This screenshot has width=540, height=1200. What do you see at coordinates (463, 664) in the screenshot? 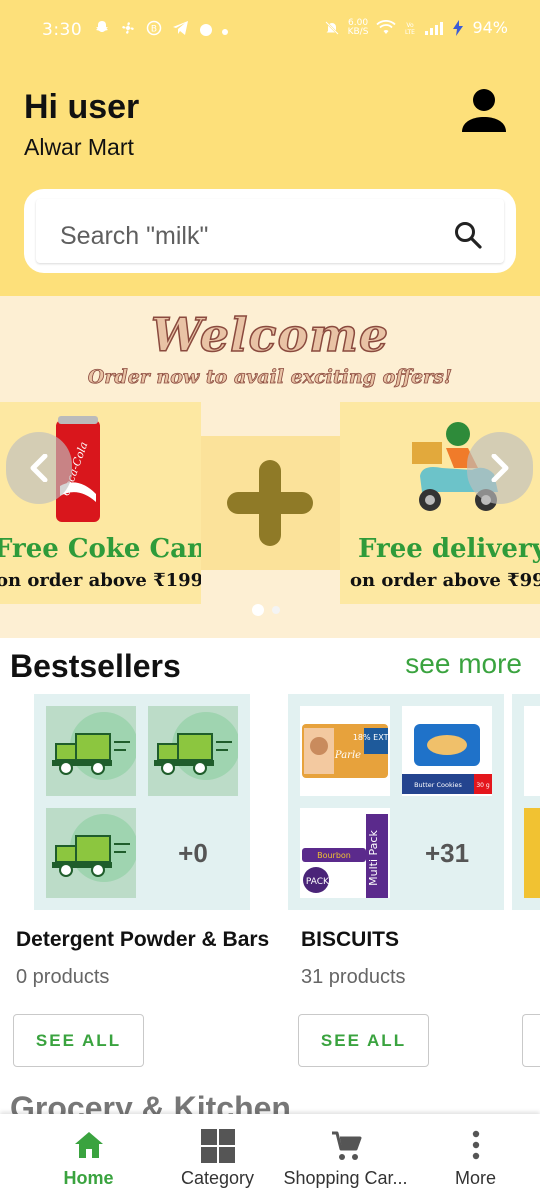
I see `see-more-link: see more` at bounding box center [463, 664].